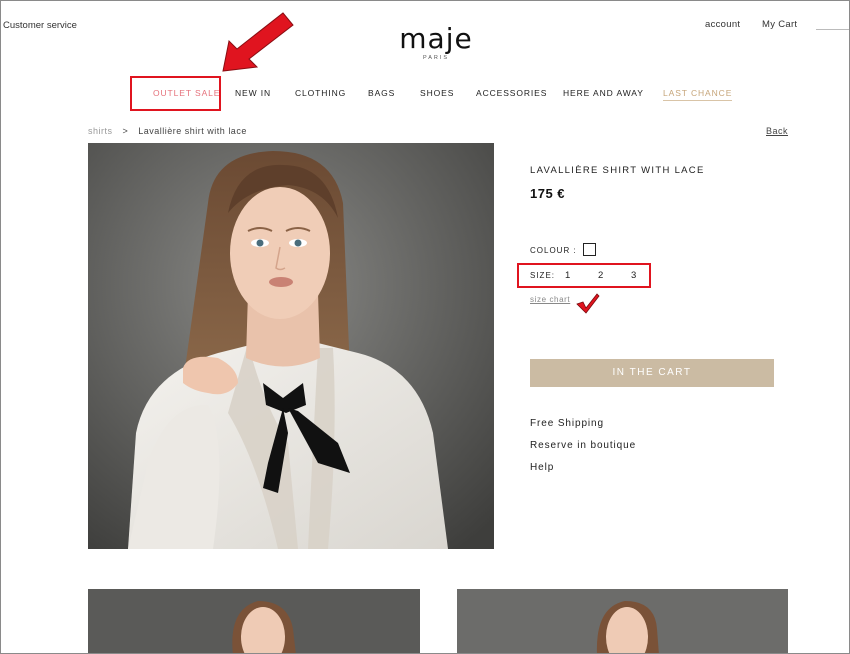  Describe the element at coordinates (617, 170) in the screenshot. I see `product-title: LAVALLIÈRE SHIRT WITH LACE` at that location.